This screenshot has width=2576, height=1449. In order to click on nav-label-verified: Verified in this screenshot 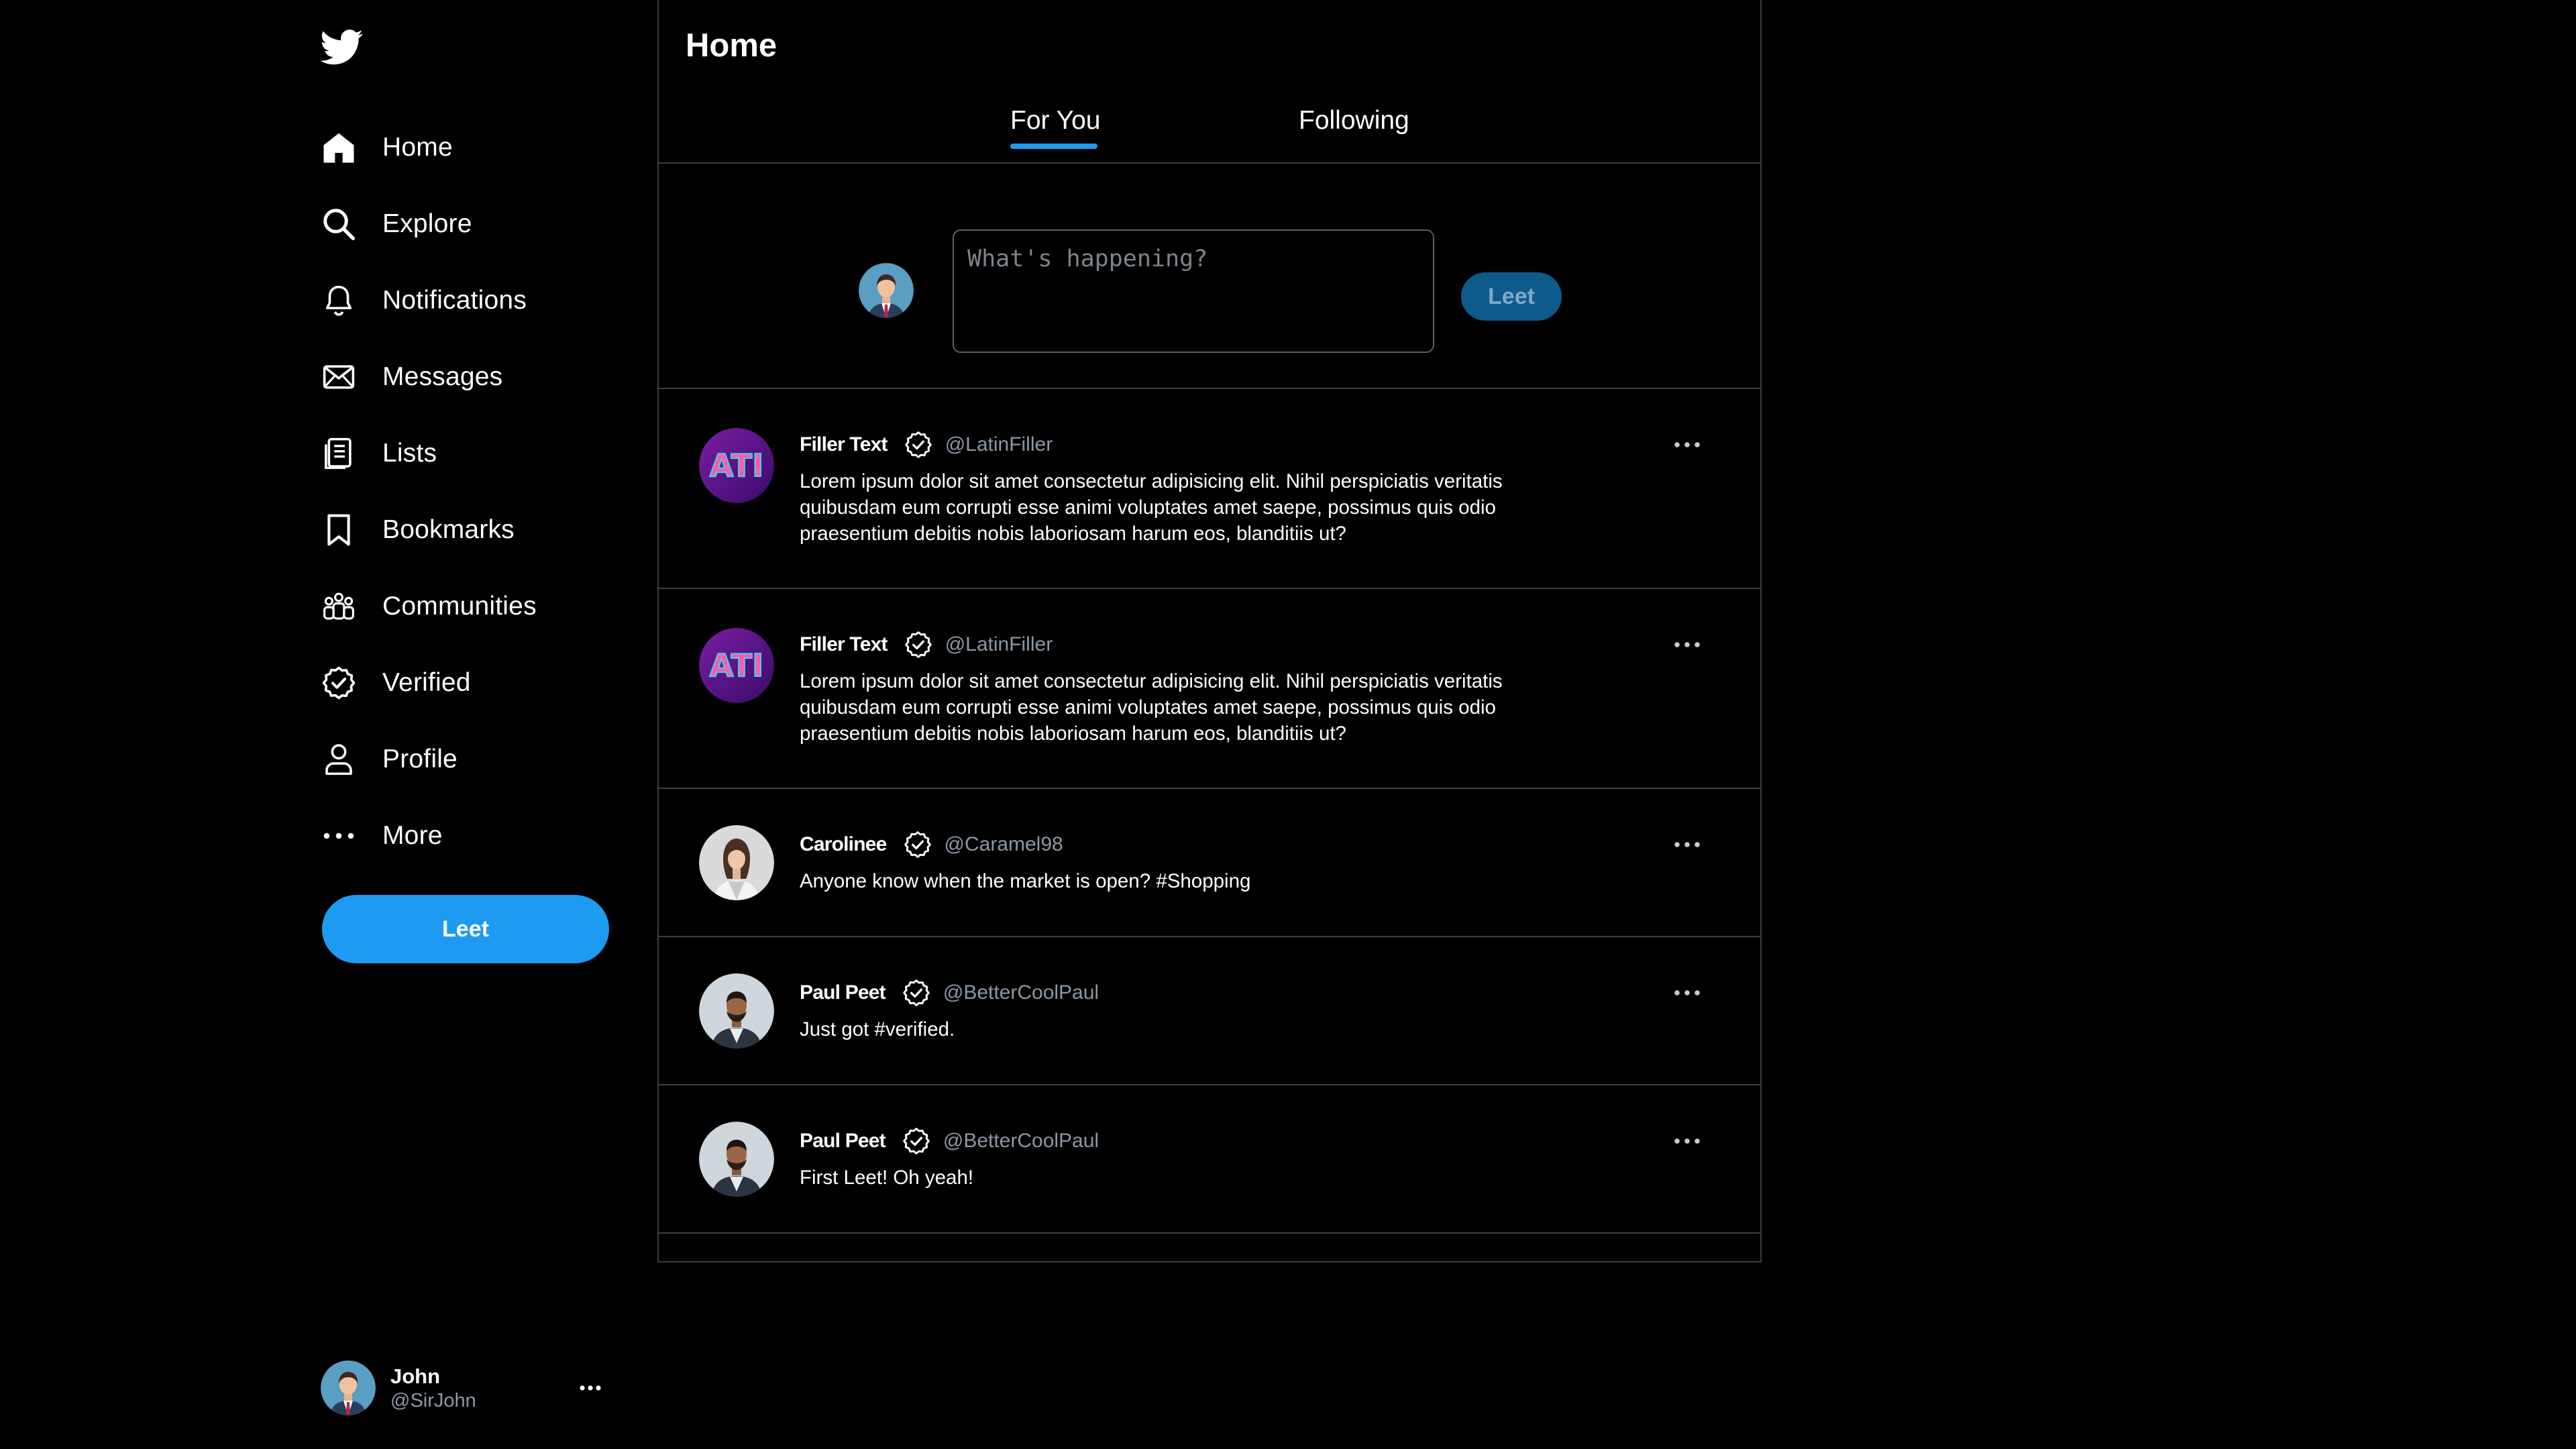, I will do `click(426, 682)`.